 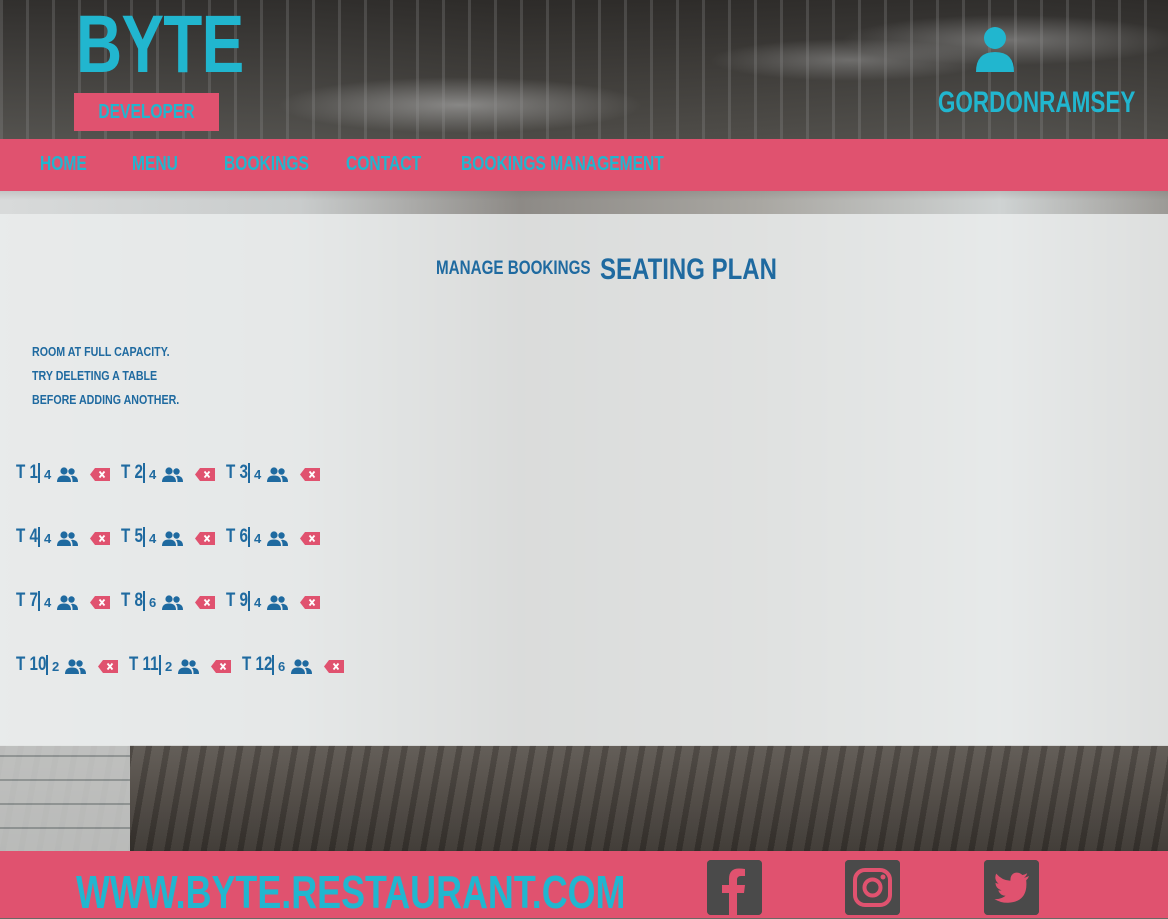 What do you see at coordinates (106, 399) in the screenshot?
I see `notice-line: BEFORE ADDING ANOTHER.` at bounding box center [106, 399].